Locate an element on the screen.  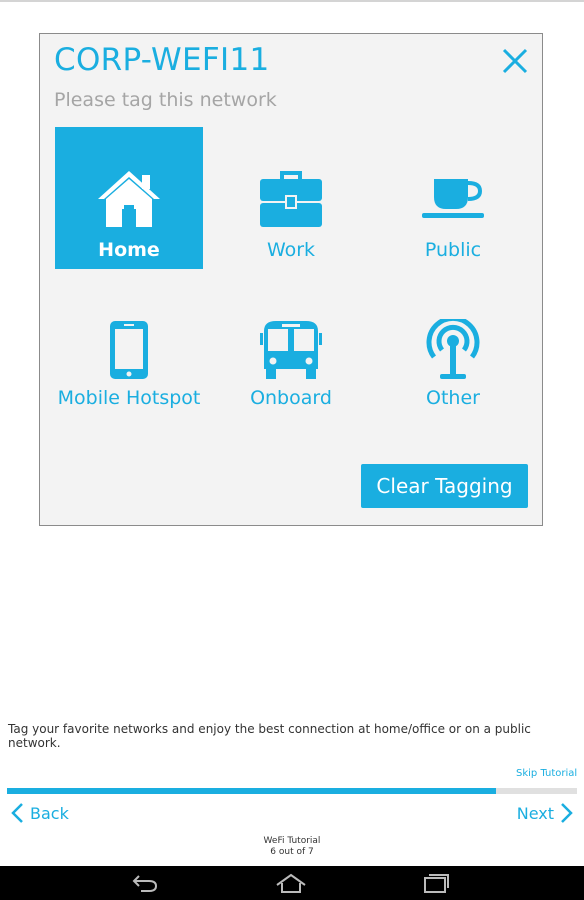
tag-mobile-hotspot-button: Mobile Hotspot is located at coordinates (129, 350).